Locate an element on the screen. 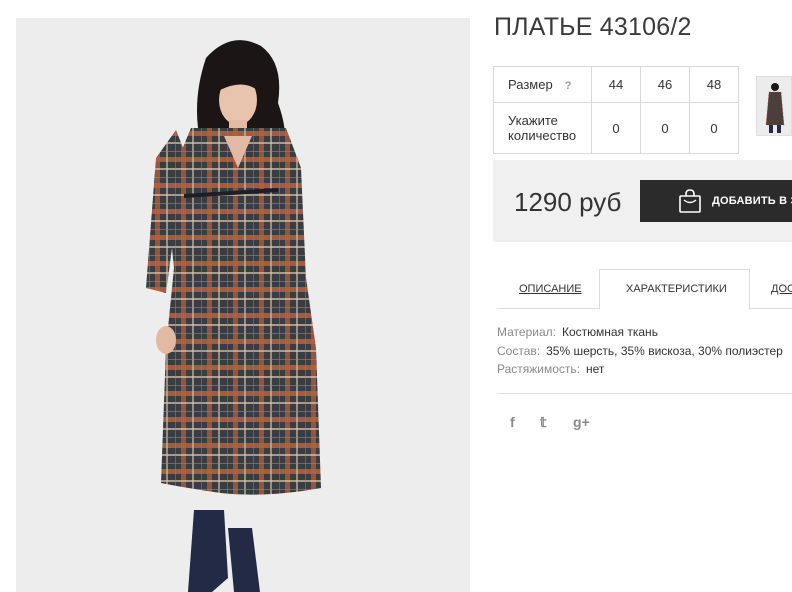  spec-row-material: Материал: Костюмная ткань is located at coordinates (577, 332).